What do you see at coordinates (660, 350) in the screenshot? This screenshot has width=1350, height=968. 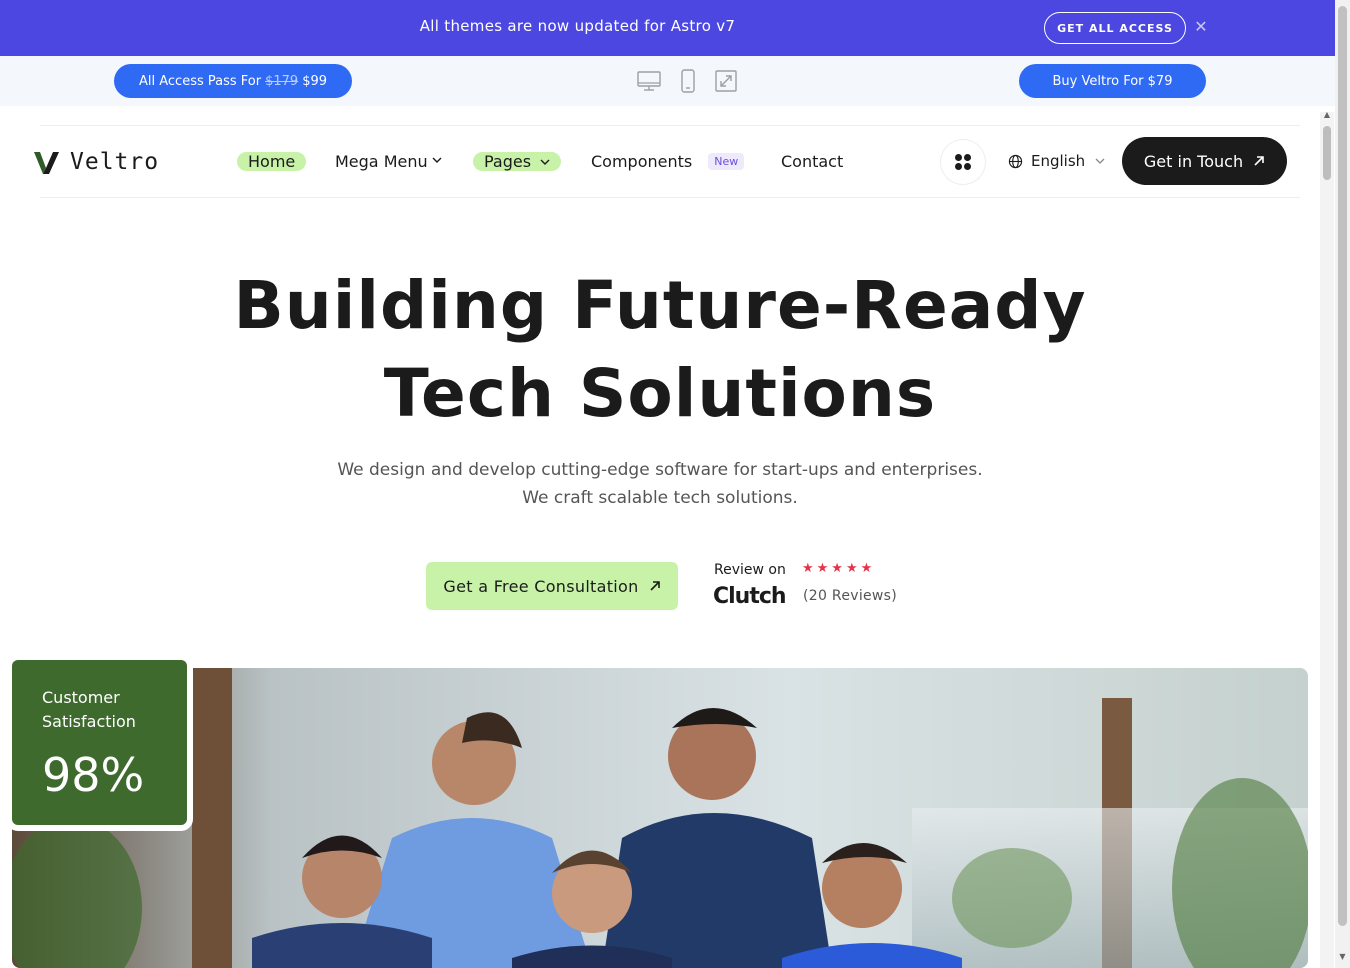 I see `hero-title: Building Future-Ready Tech Solutions` at bounding box center [660, 350].